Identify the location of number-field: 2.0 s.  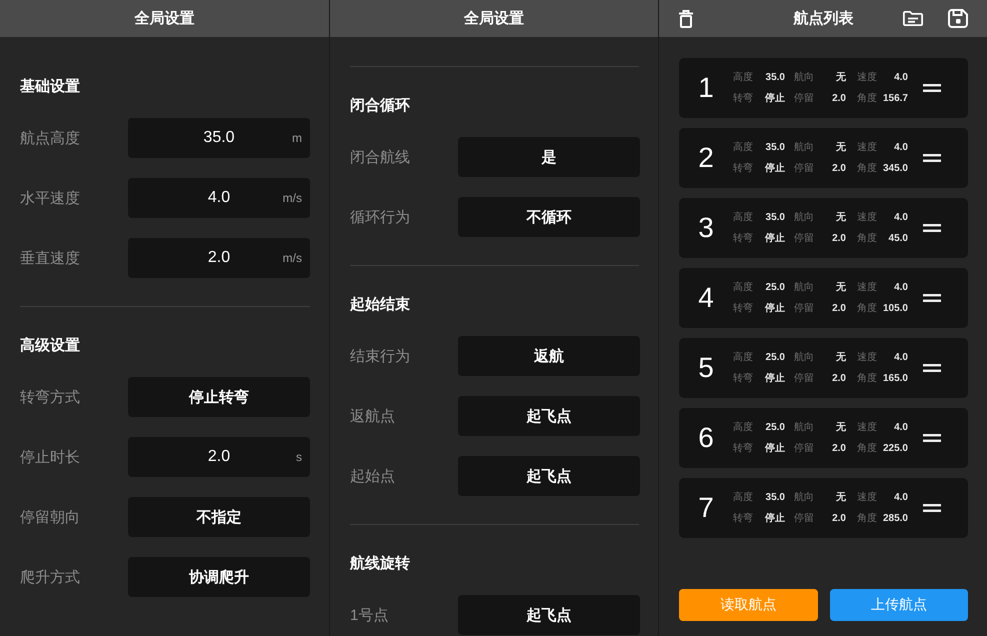
(219, 457).